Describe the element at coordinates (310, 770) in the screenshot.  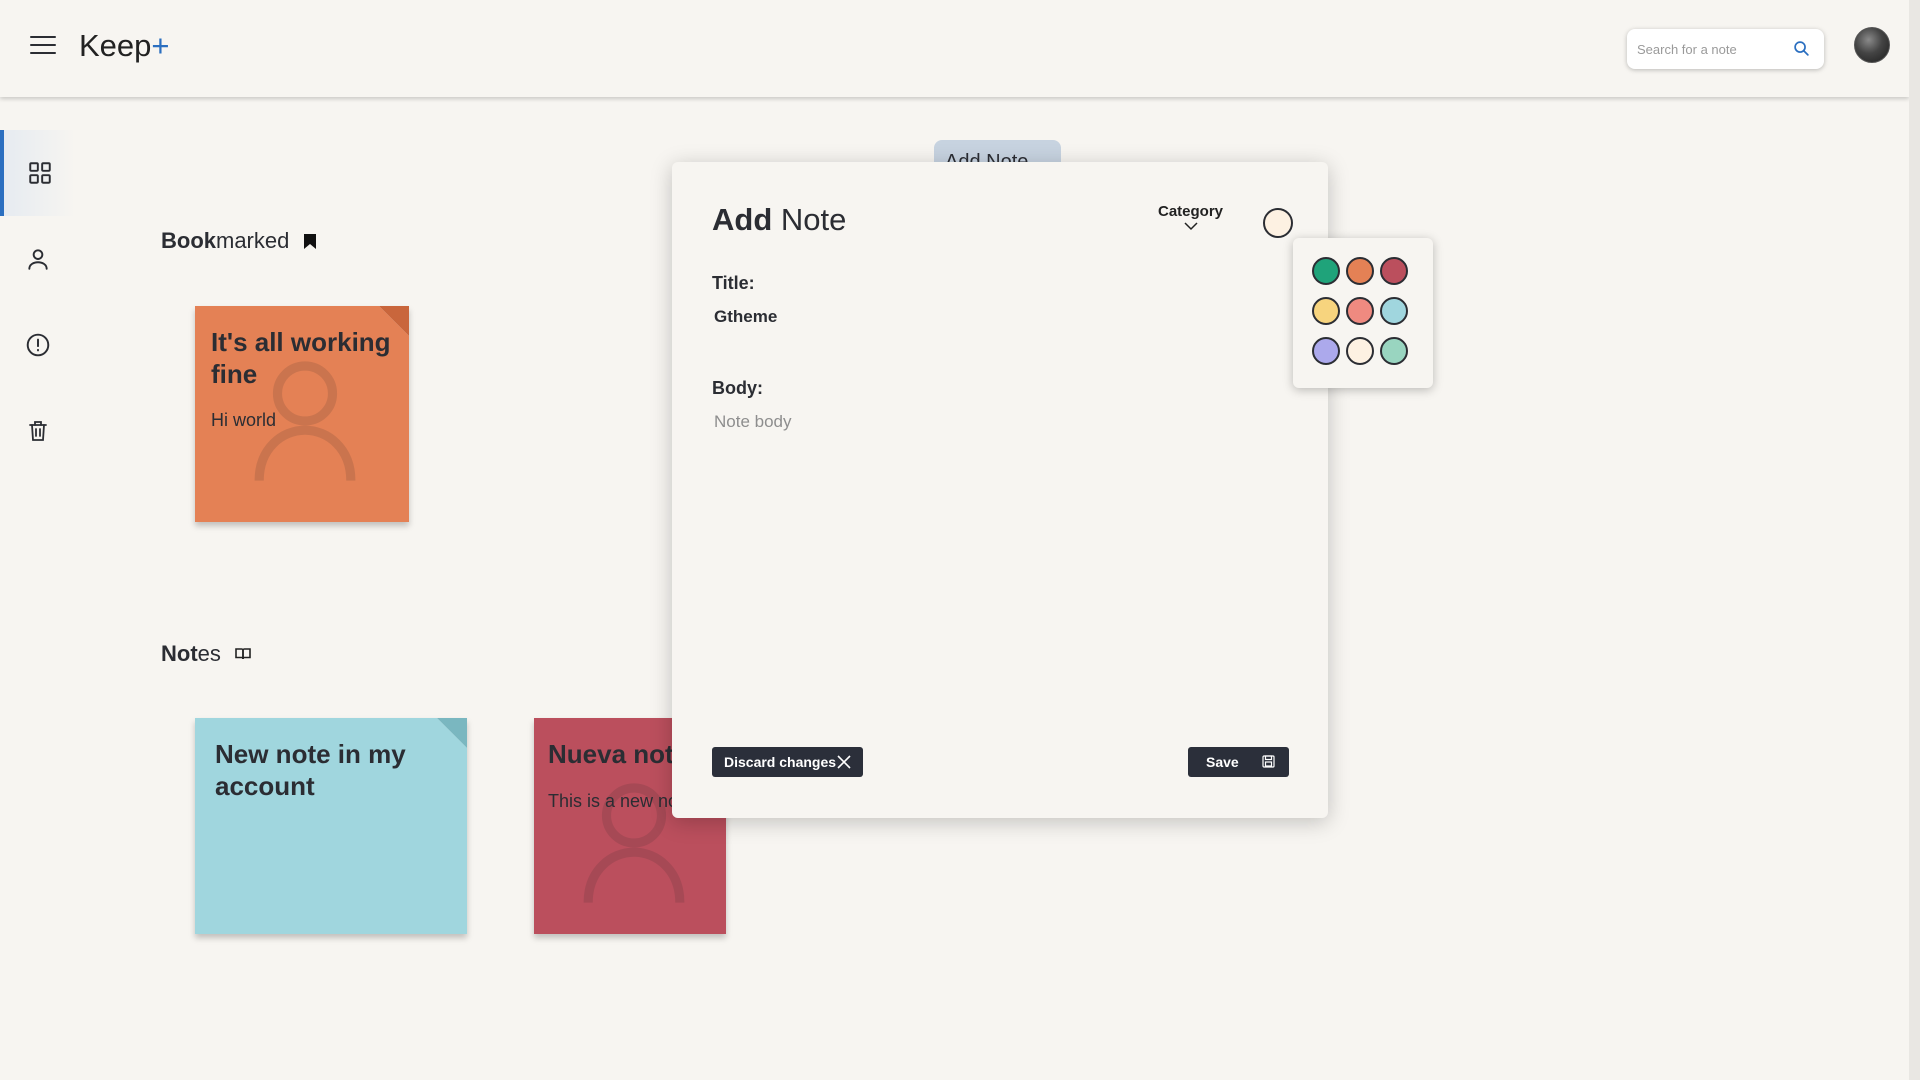
I see `note-title: New note in my account` at that location.